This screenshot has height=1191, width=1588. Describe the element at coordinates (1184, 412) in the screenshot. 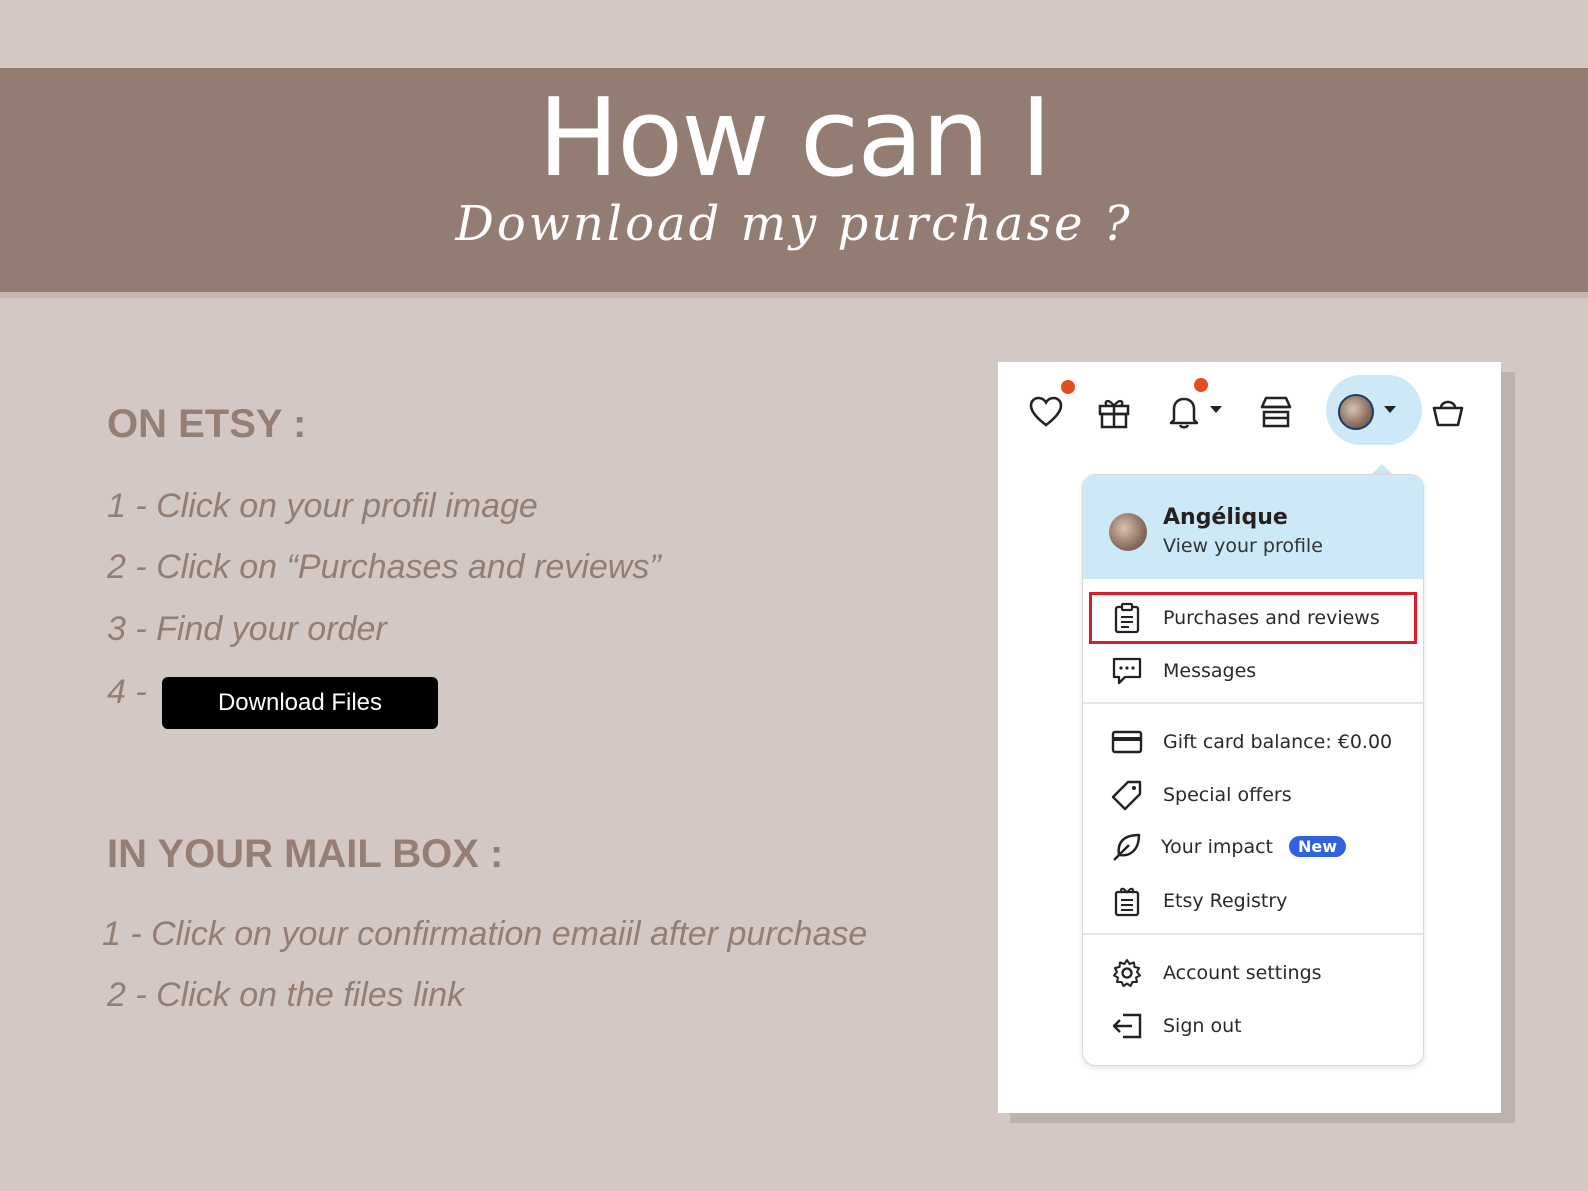

I see `bell-icon` at that location.